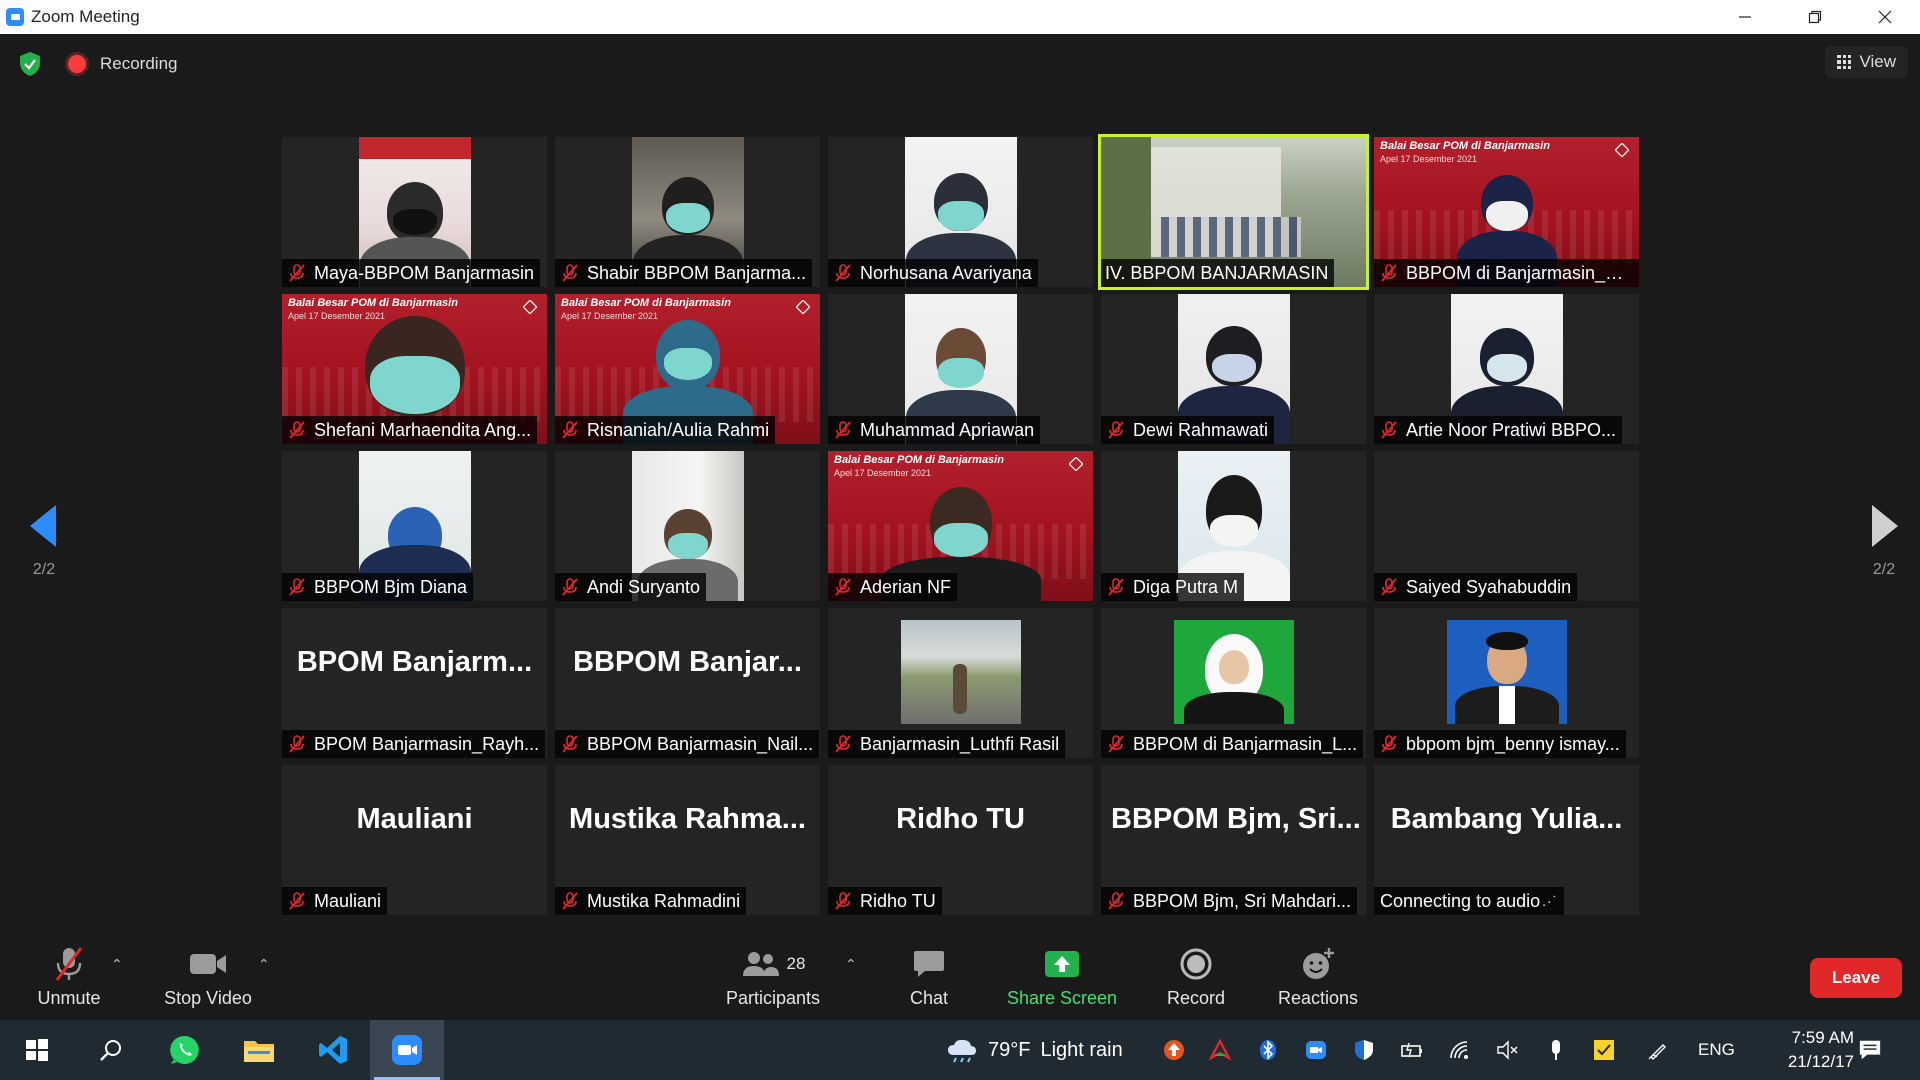  Describe the element at coordinates (929, 976) in the screenshot. I see `chat-button: Chat` at that location.